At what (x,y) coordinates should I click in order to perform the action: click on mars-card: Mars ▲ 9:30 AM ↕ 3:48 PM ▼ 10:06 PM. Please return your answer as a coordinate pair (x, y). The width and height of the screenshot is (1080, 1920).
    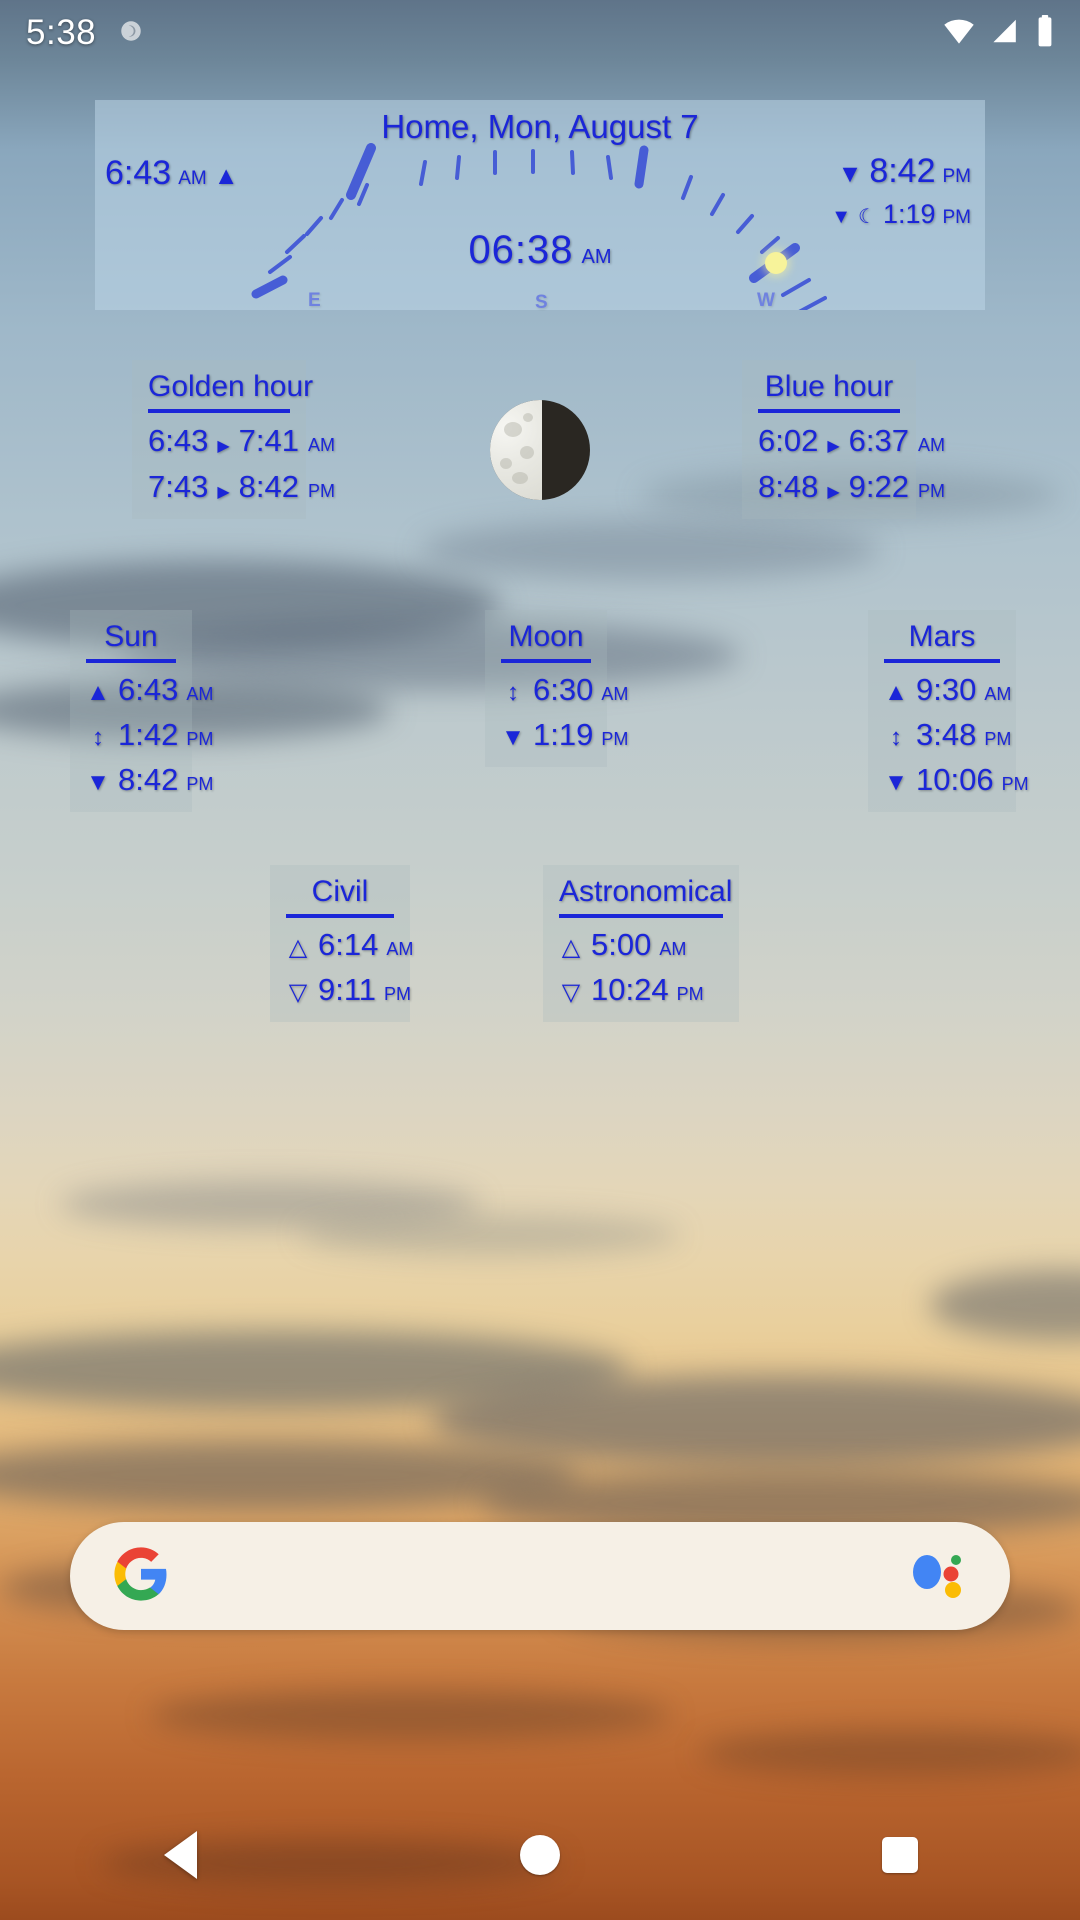
    Looking at the image, I should click on (948, 711).